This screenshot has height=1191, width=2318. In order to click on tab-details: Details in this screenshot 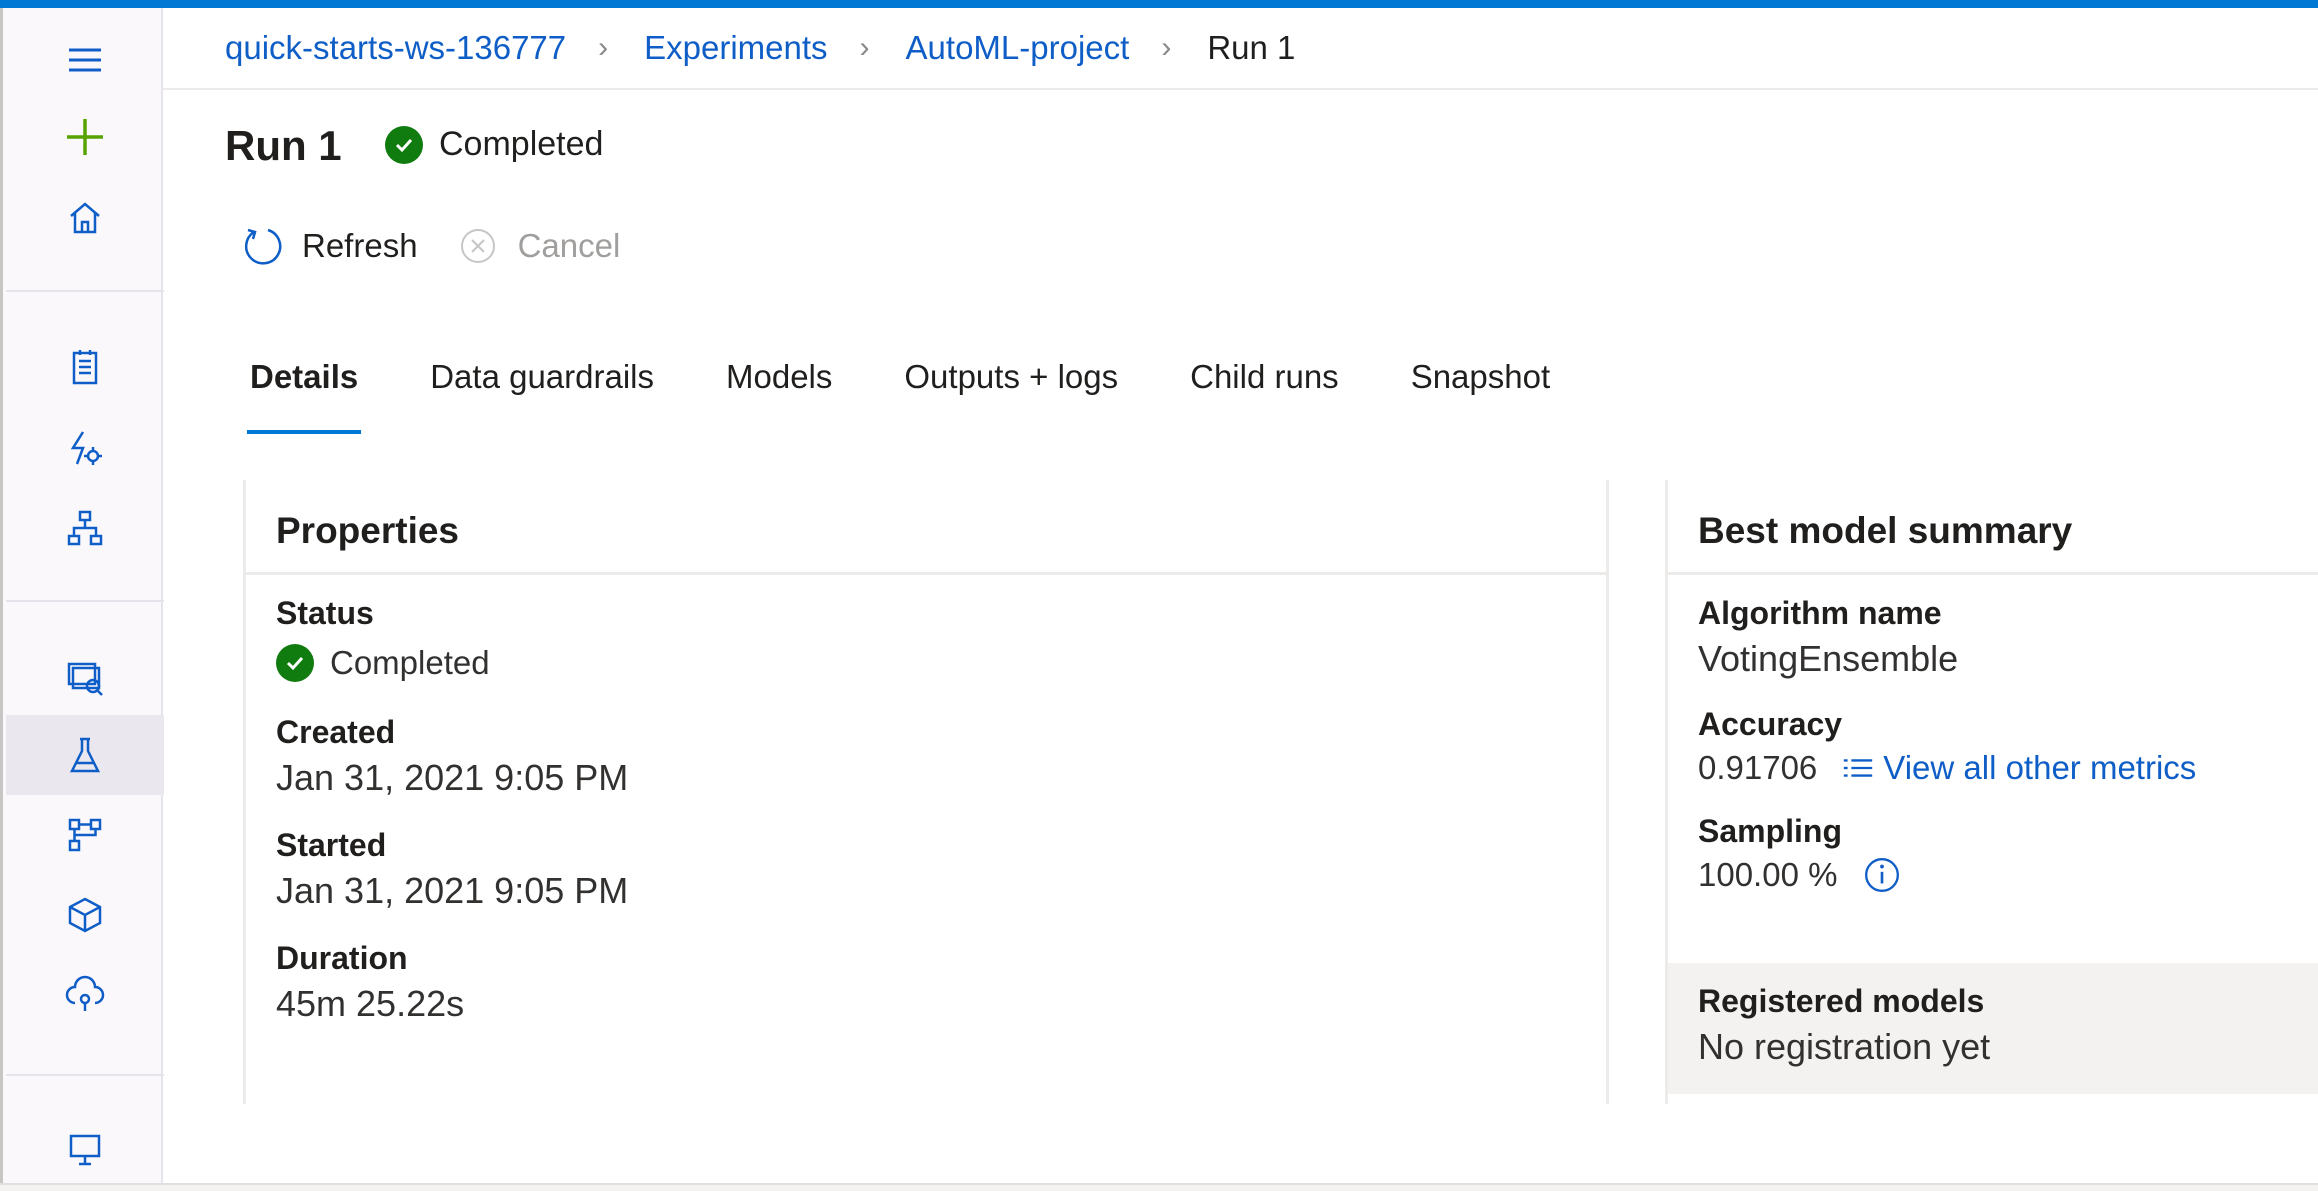, I will do `click(304, 396)`.